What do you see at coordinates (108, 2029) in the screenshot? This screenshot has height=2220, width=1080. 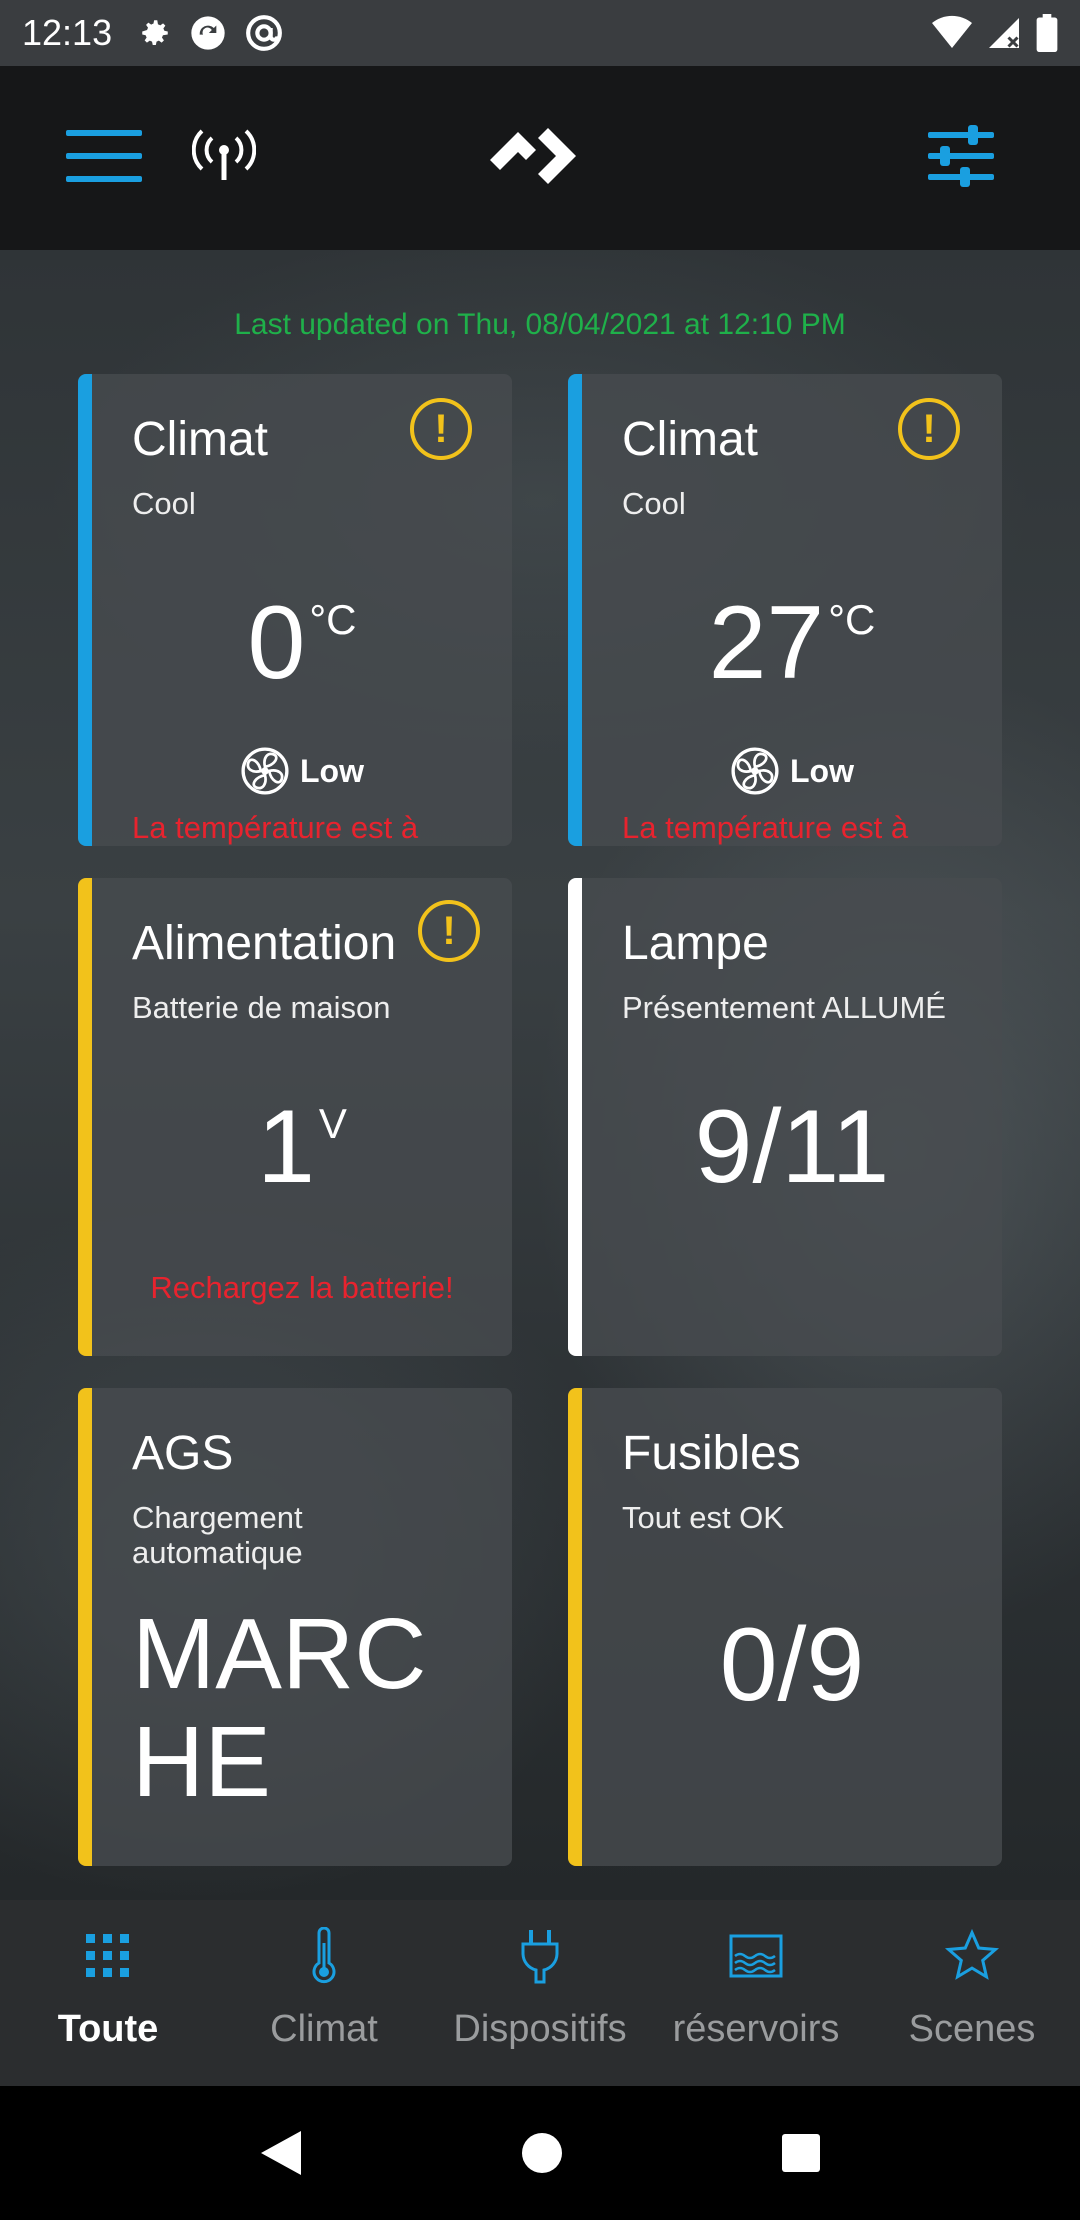 I see `nav-tab-label: Toute` at bounding box center [108, 2029].